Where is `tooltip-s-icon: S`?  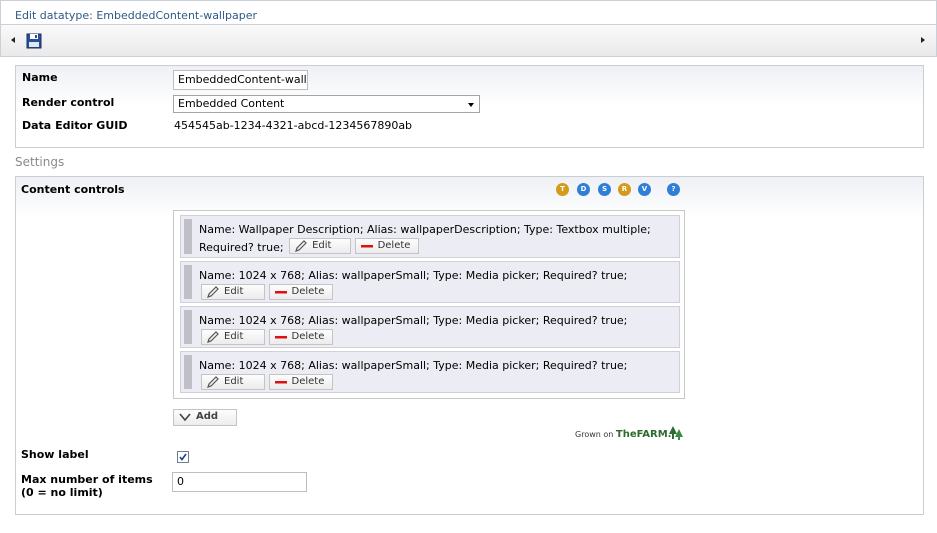
tooltip-s-icon: S is located at coordinates (604, 189).